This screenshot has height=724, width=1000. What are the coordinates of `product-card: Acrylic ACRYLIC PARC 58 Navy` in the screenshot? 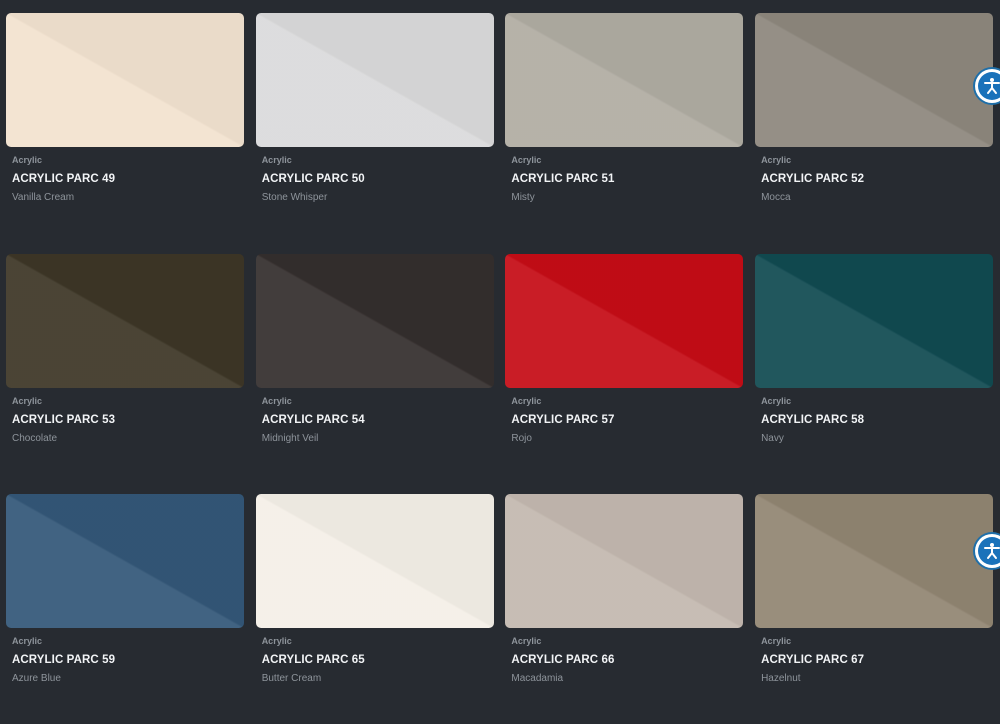 It's located at (874, 368).